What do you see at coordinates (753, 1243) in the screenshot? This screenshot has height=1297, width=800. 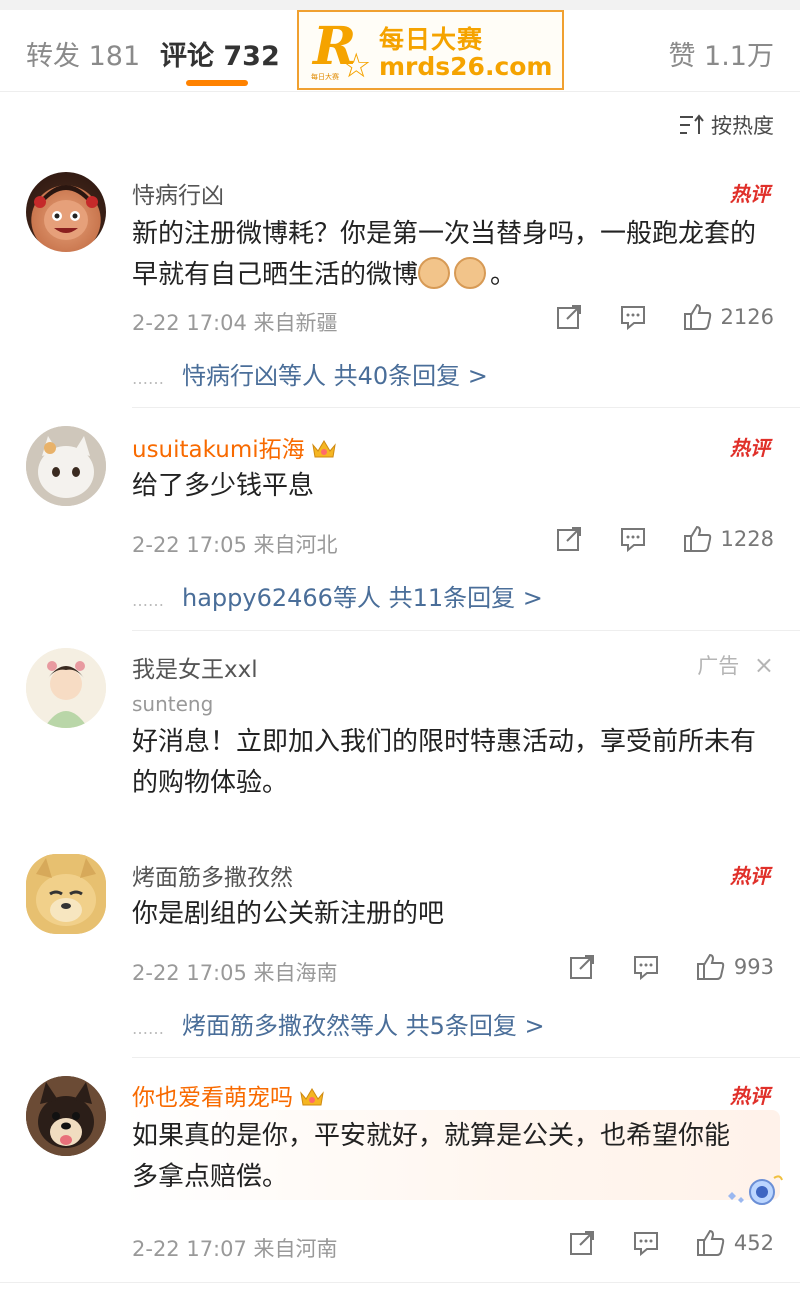 I see `like-count: 452` at bounding box center [753, 1243].